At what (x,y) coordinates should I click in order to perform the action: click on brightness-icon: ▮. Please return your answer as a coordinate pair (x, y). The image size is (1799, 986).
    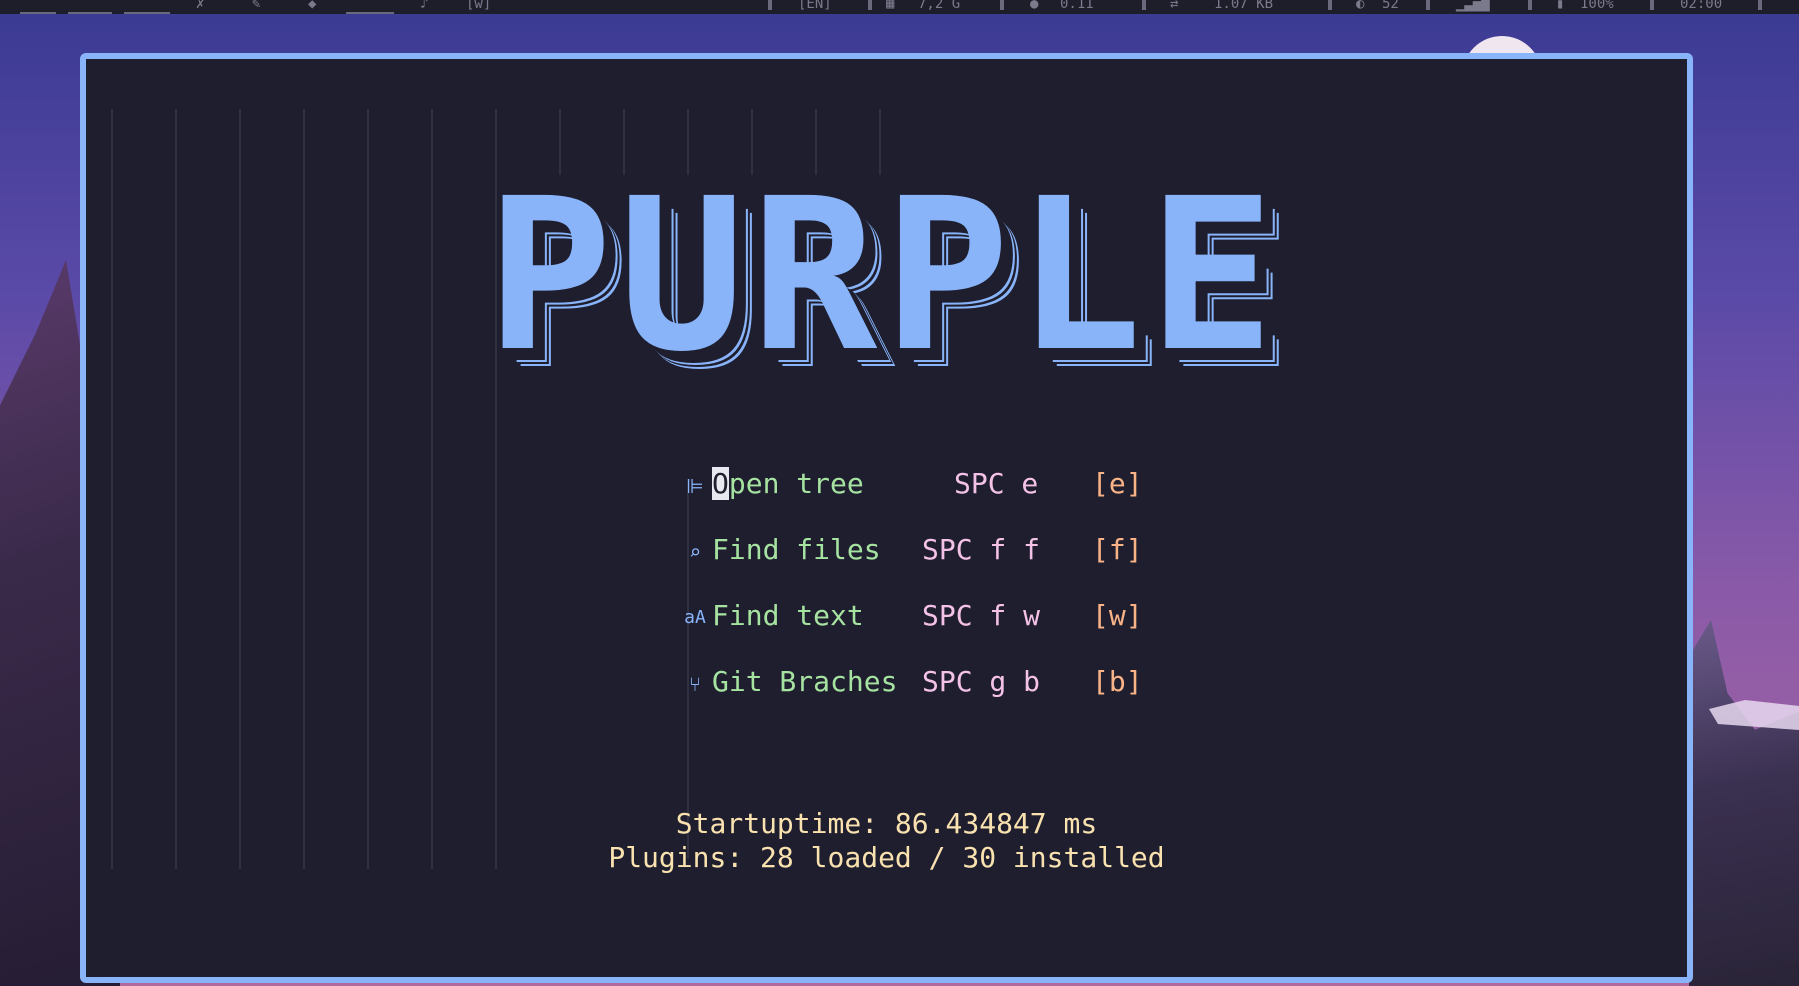
    Looking at the image, I should click on (1560, 6).